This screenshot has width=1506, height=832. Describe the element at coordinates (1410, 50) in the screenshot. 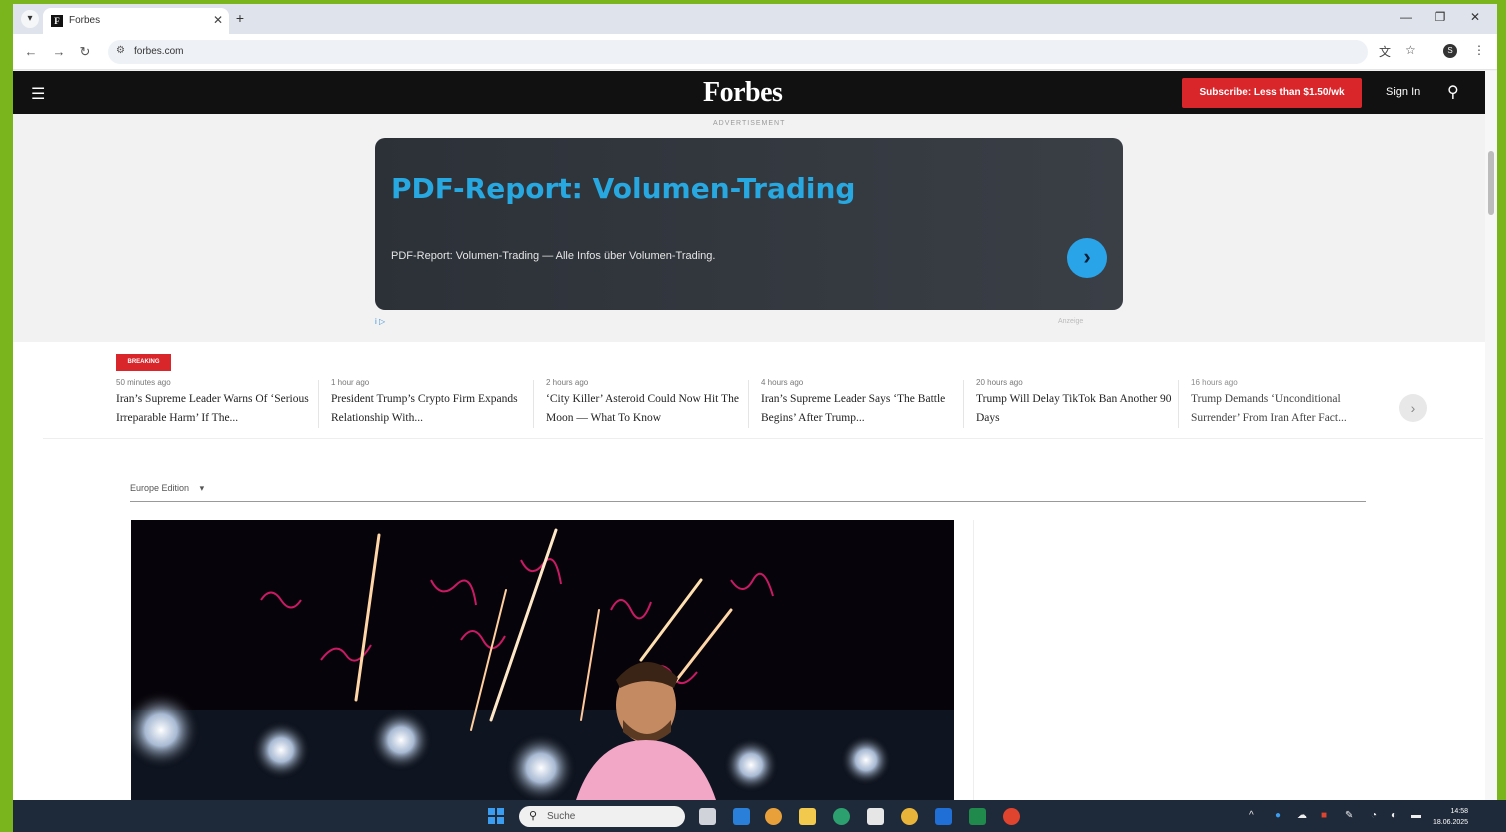

I see `bookmark-star-icon: ☆` at that location.